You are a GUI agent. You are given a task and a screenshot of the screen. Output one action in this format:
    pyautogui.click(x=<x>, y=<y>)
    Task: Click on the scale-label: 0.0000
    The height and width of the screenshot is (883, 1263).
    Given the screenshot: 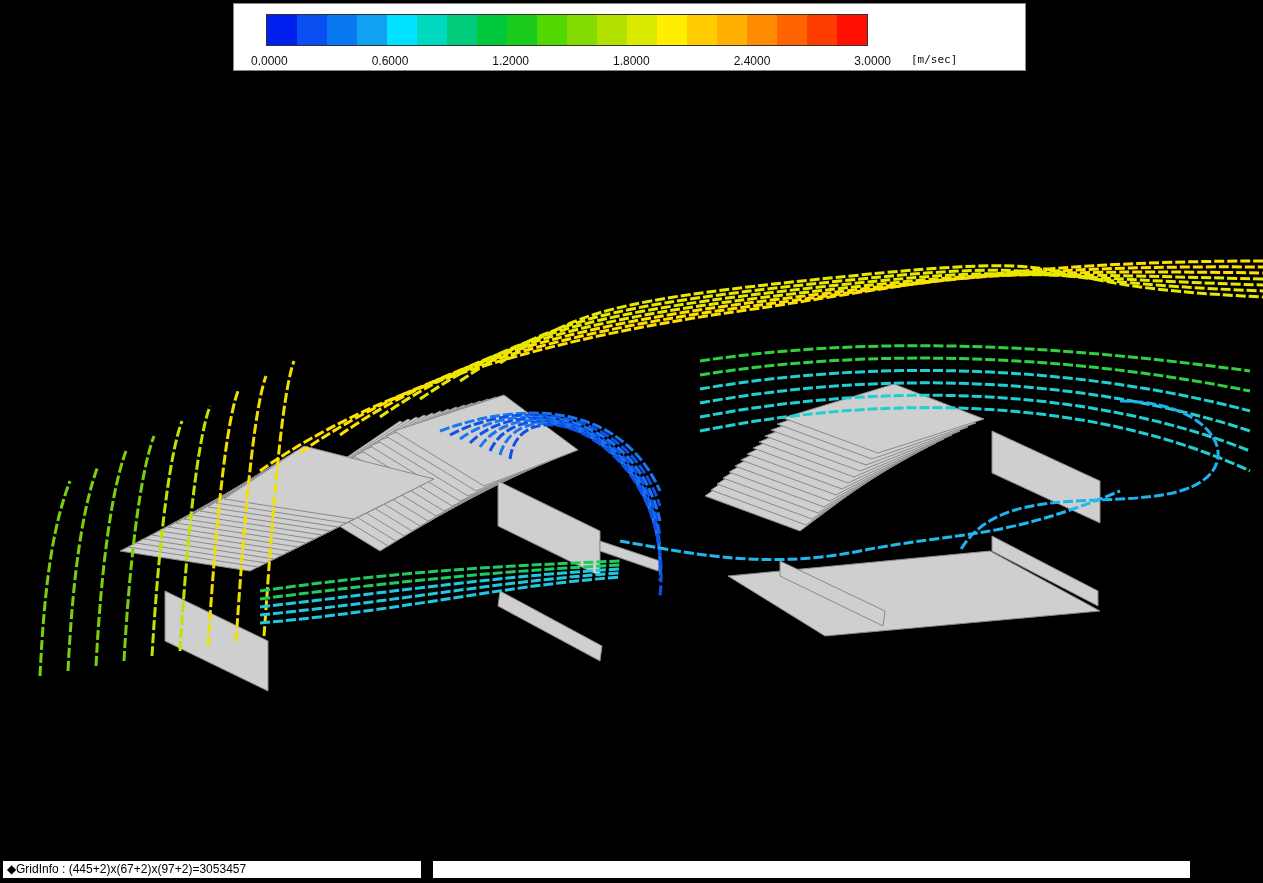 What is the action you would take?
    pyautogui.click(x=269, y=61)
    